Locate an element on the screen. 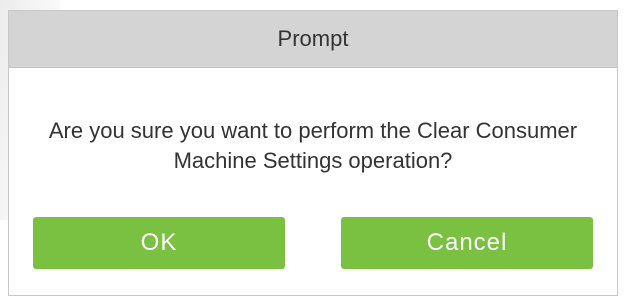 The height and width of the screenshot is (296, 626). ok-button: OK is located at coordinates (159, 243).